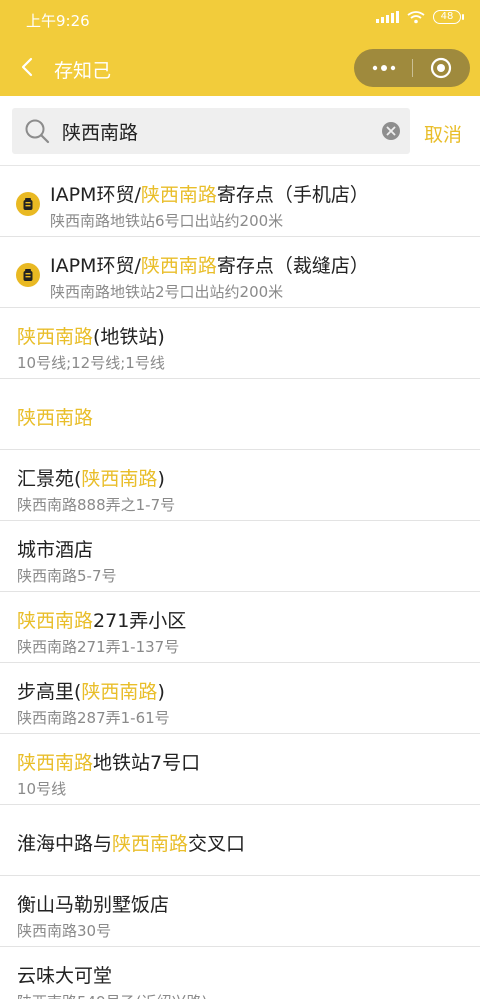 The width and height of the screenshot is (480, 999). I want to click on status-bar: 上午9:26 48, so click(240, 19).